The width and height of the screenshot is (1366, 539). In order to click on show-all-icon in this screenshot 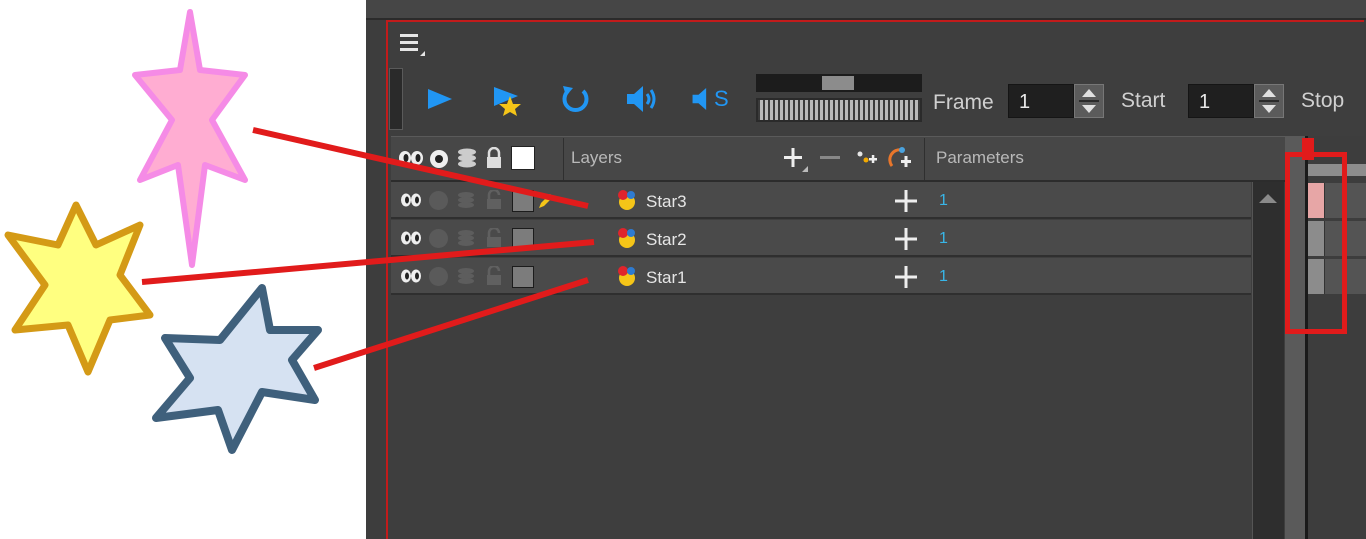, I will do `click(411, 158)`.